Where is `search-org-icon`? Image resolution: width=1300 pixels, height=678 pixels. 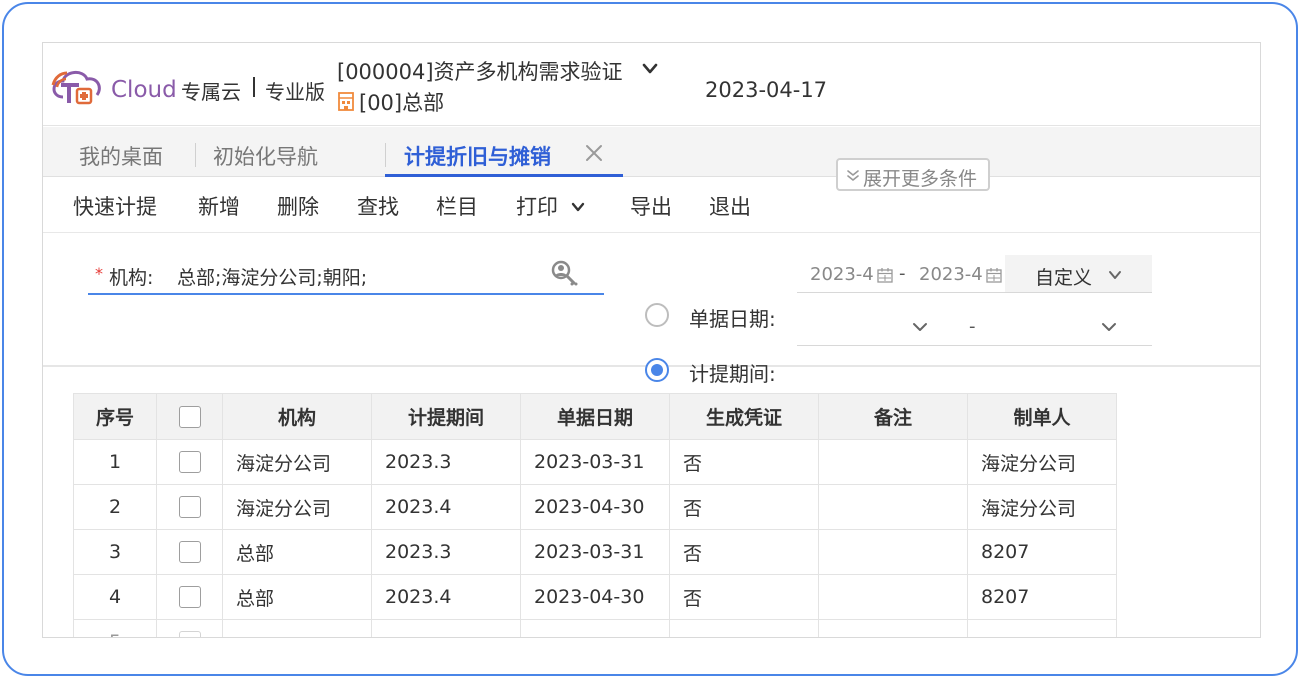
search-org-icon is located at coordinates (564, 273).